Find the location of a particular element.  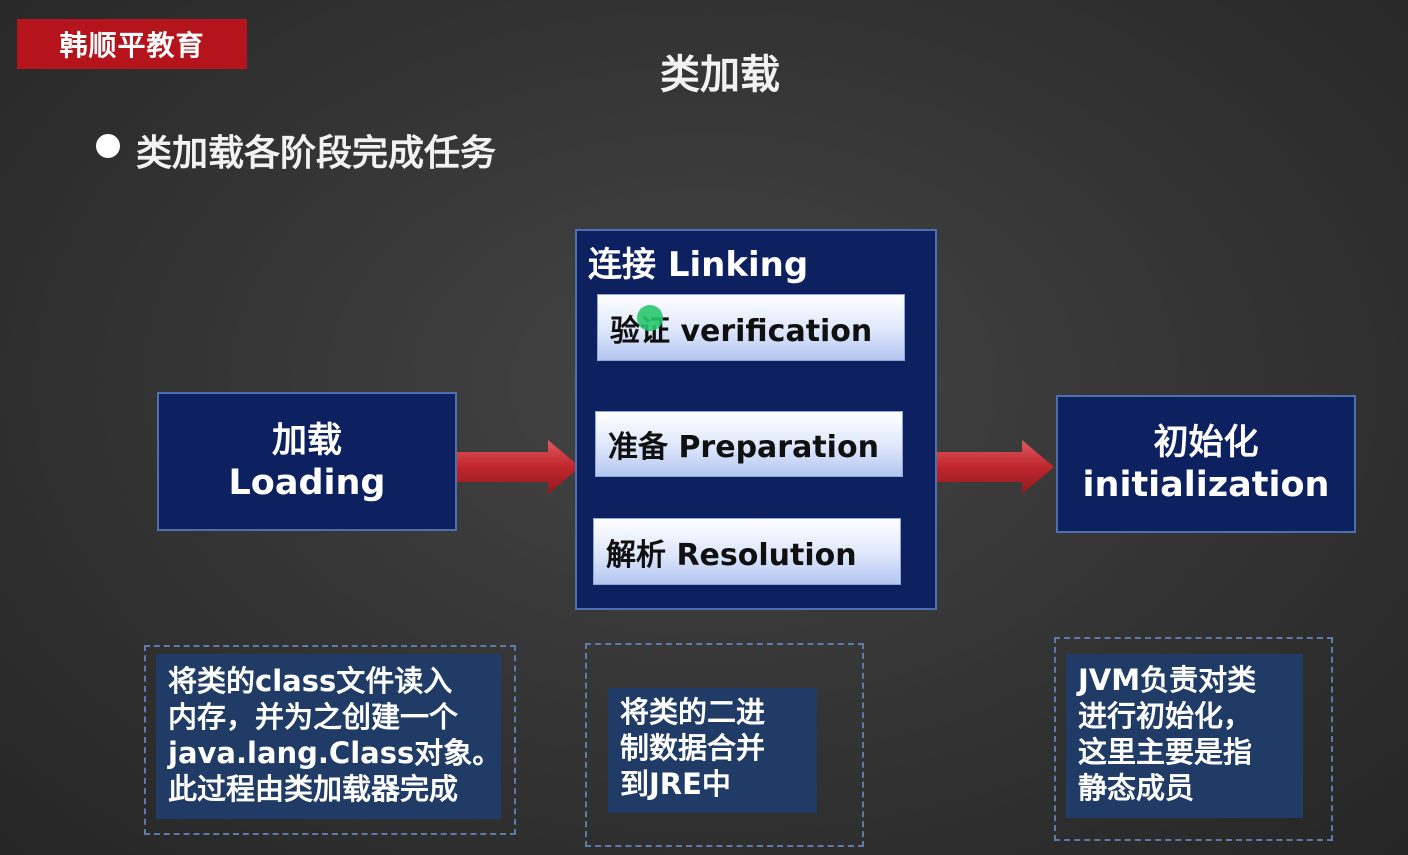

desc-initialization: JVM负责对类 进行初始化， 这里主要是指 静态成员 is located at coordinates (1184, 736).